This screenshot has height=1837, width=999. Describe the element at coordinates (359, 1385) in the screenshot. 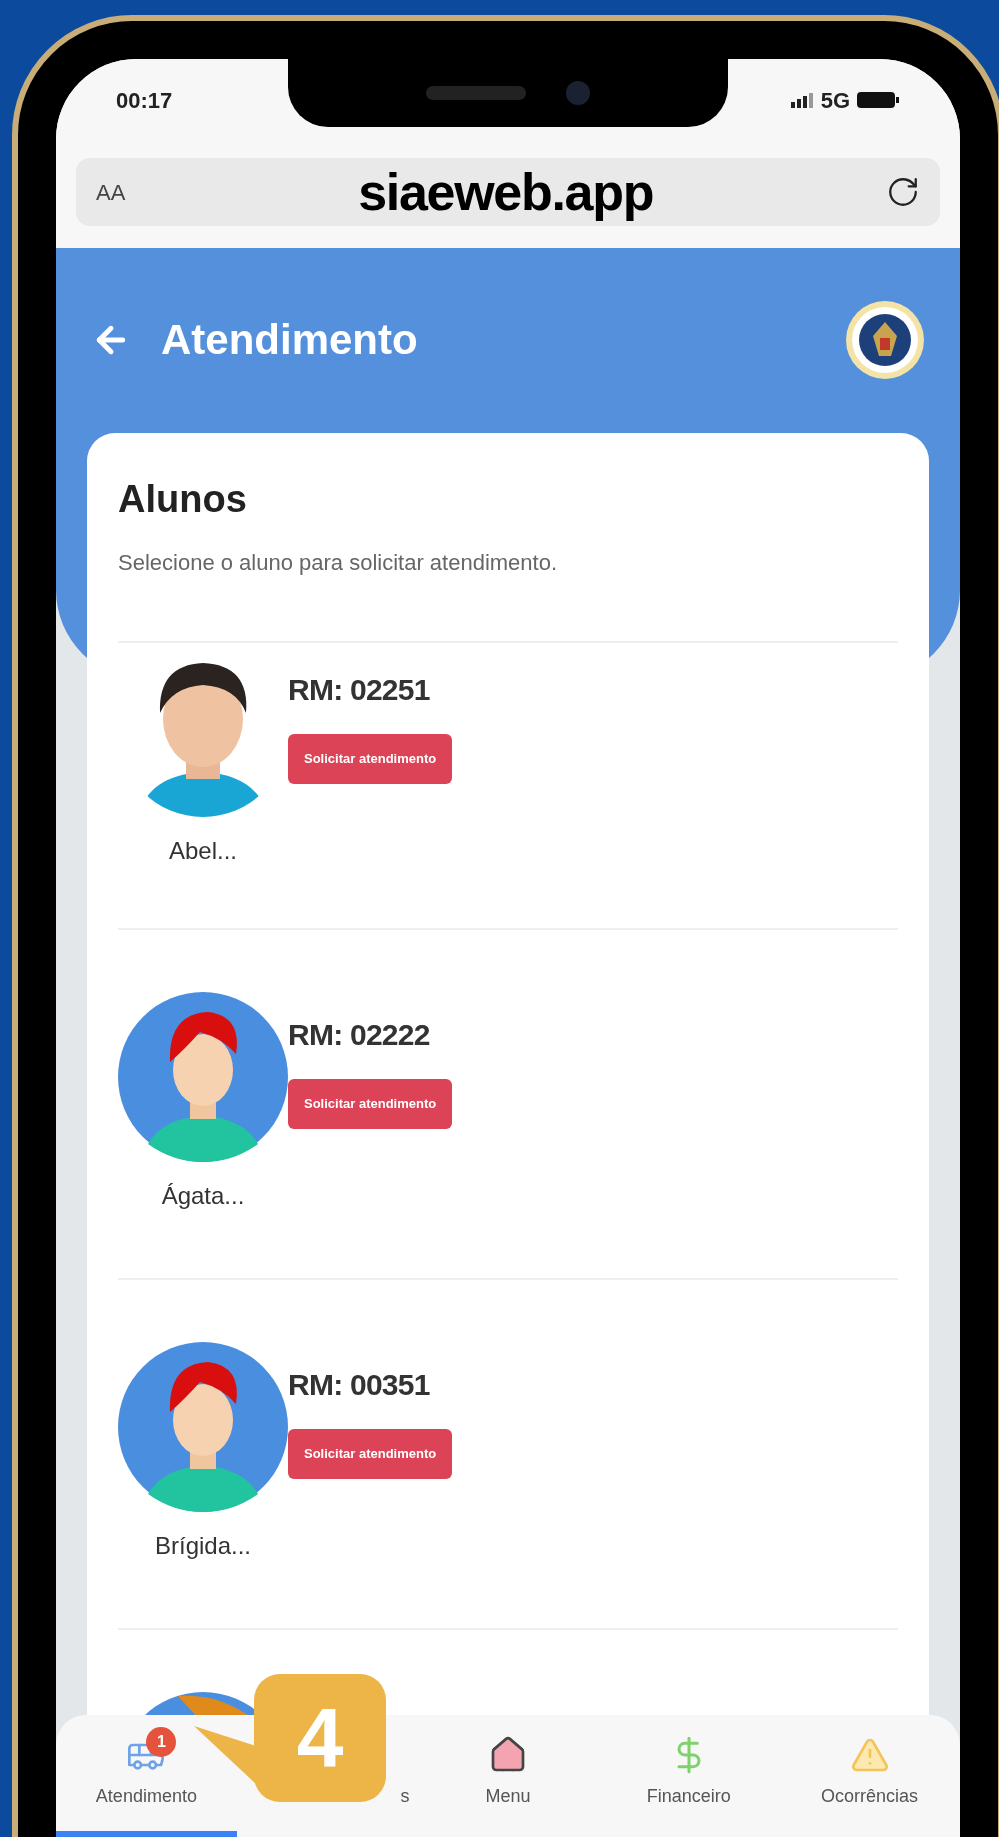

I see `student-rm: RM: 00351` at that location.